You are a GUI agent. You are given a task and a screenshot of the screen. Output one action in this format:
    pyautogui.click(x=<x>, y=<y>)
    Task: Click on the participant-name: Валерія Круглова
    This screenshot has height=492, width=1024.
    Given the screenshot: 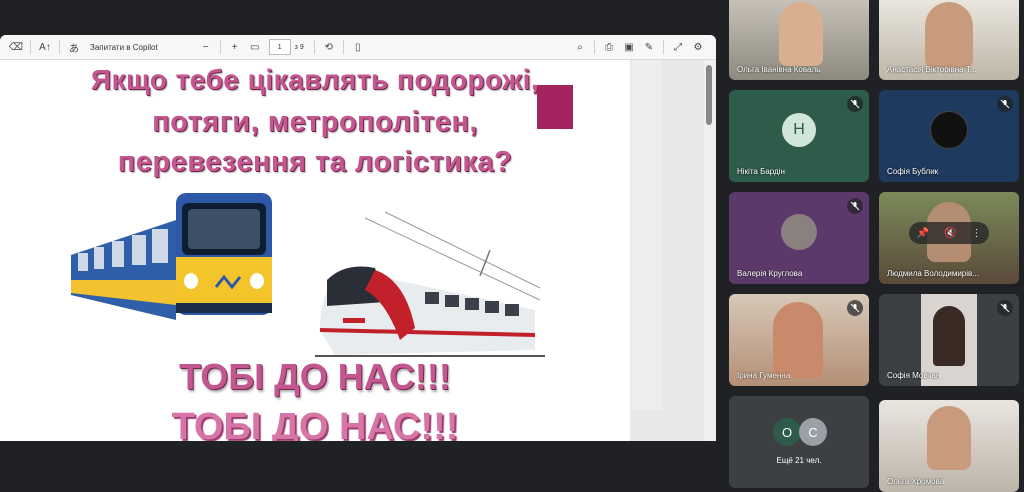 What is the action you would take?
    pyautogui.click(x=770, y=273)
    